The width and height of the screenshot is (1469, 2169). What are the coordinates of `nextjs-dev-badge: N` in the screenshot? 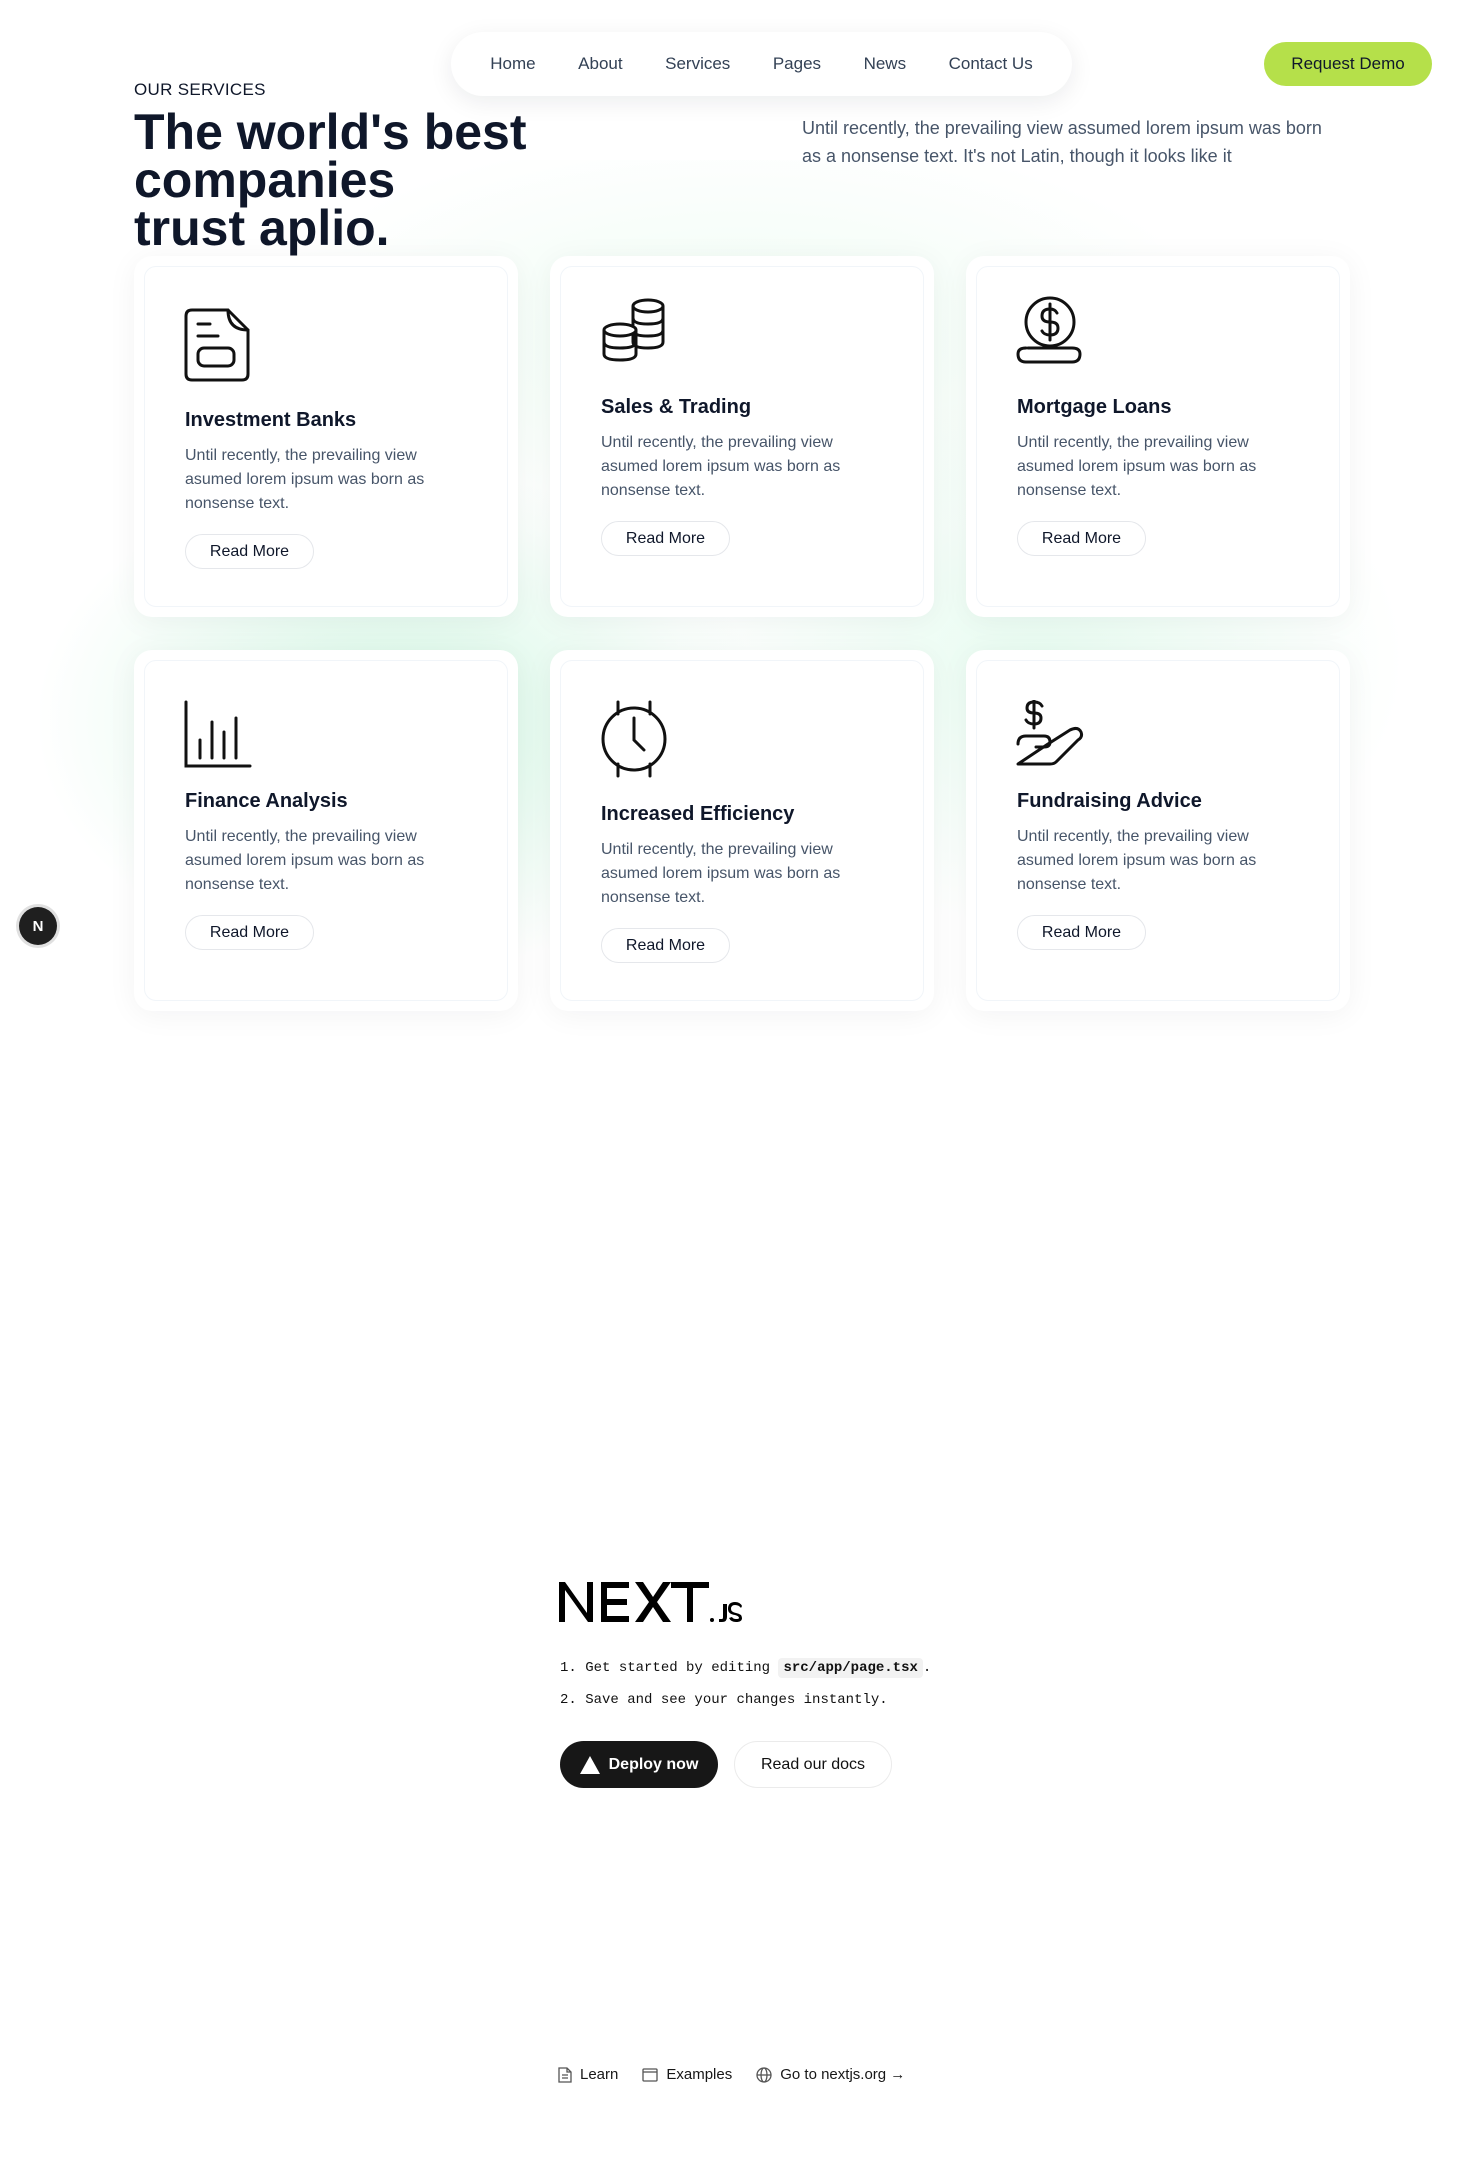 It's located at (38, 926).